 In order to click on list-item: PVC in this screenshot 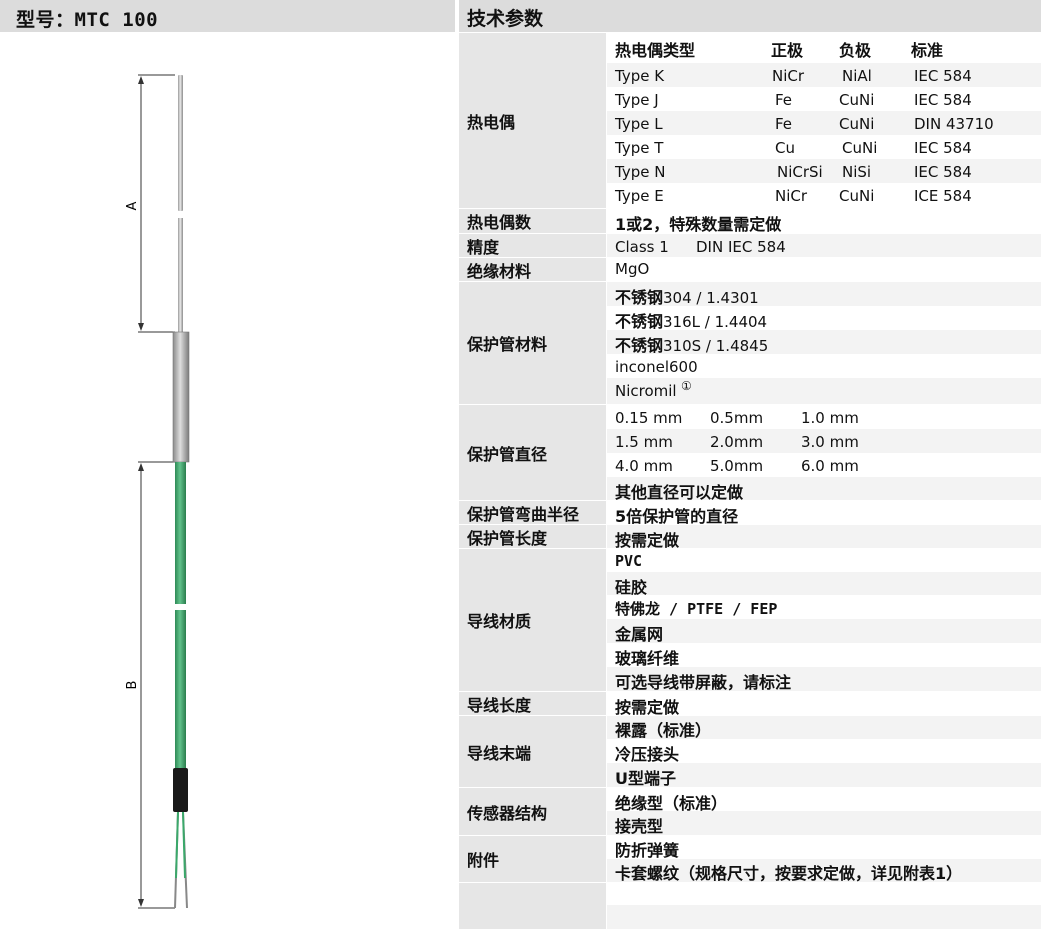, I will do `click(824, 560)`.